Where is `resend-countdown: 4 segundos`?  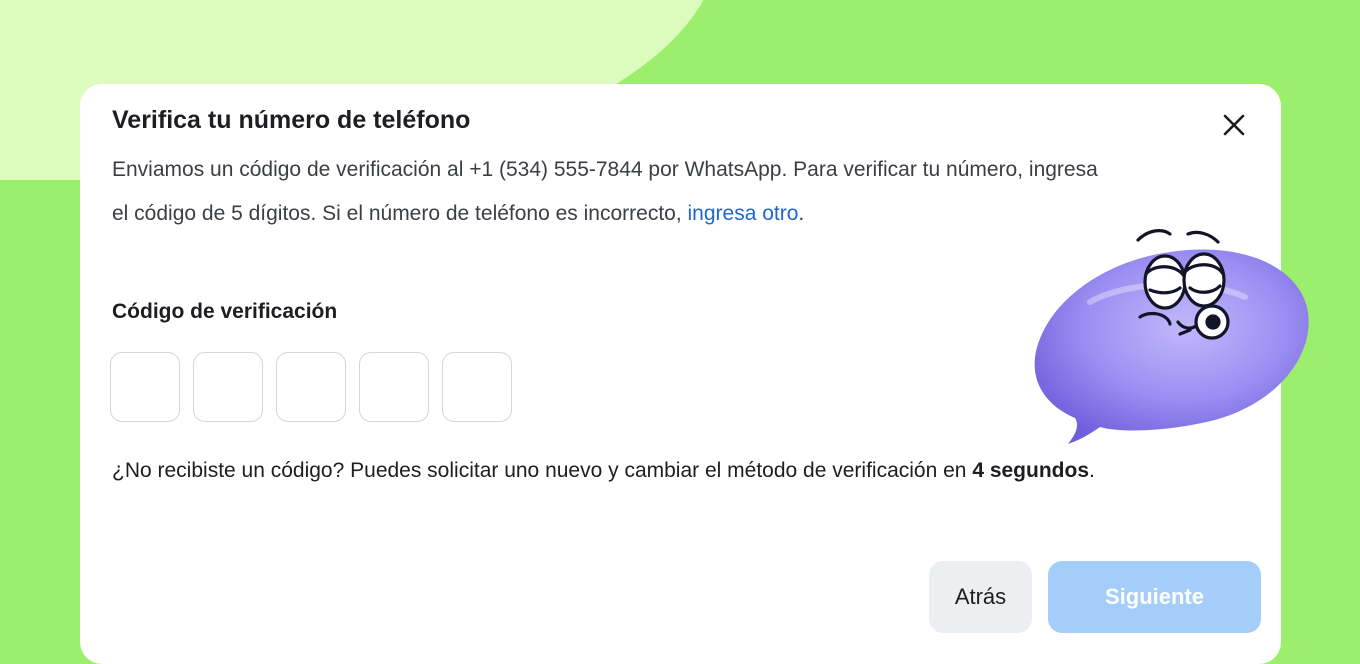 resend-countdown: 4 segundos is located at coordinates (1031, 470).